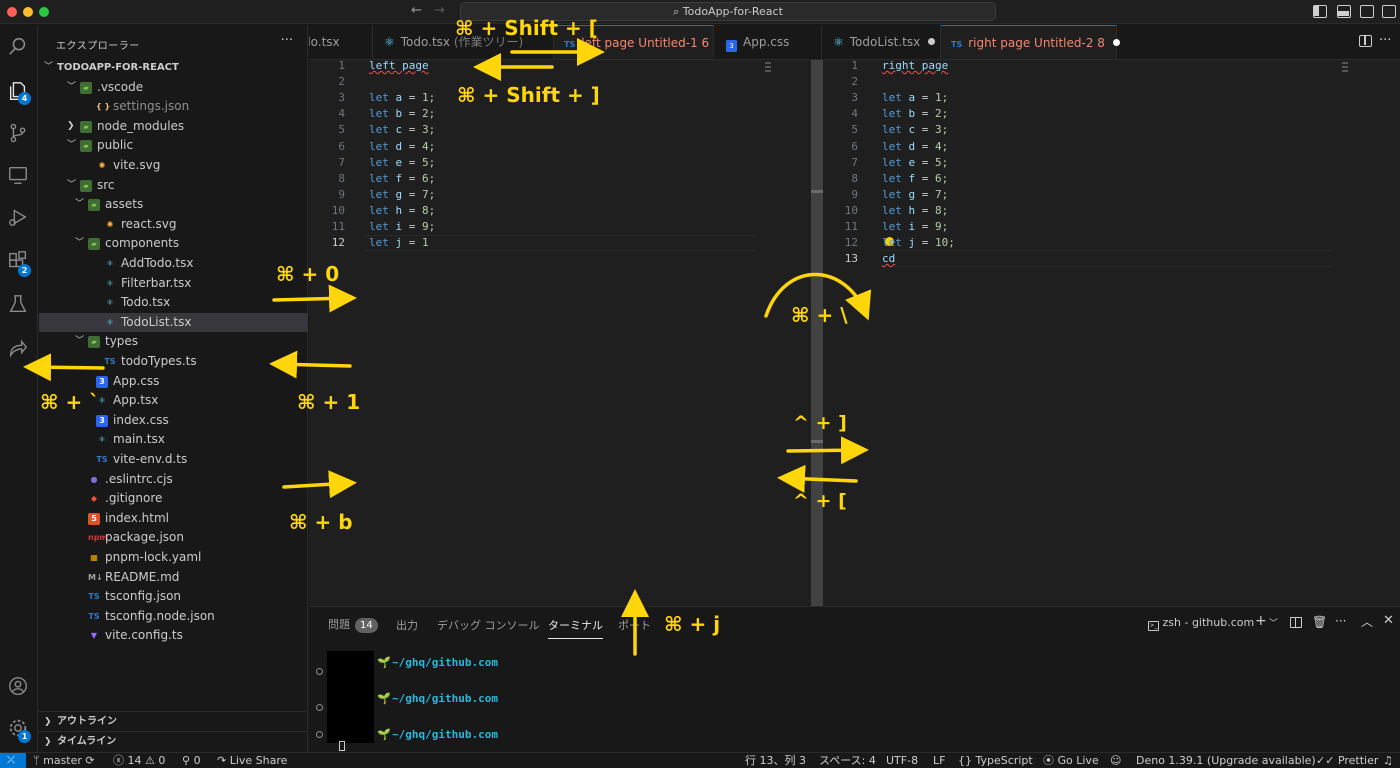 This screenshot has height=768, width=1400. What do you see at coordinates (173, 284) in the screenshot?
I see `file-item: ⚛ Filterbar.tsx` at bounding box center [173, 284].